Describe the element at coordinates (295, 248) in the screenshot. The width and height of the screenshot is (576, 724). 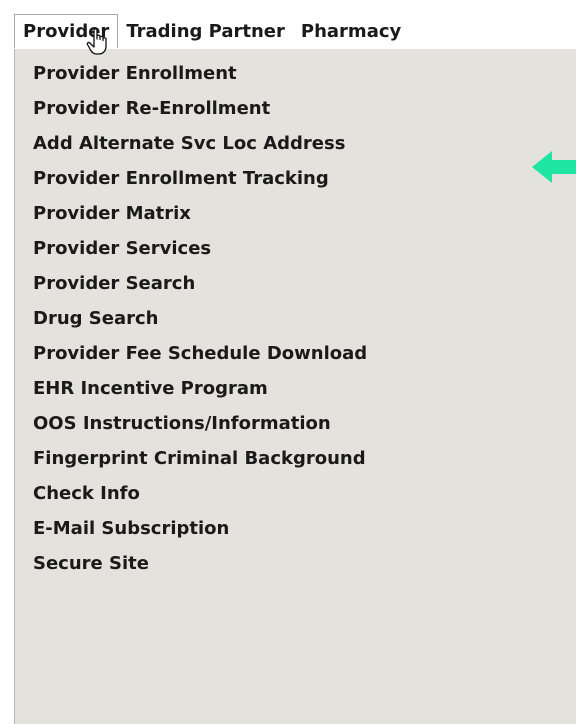
I see `menu-item-provider-services: Provider Services` at that location.